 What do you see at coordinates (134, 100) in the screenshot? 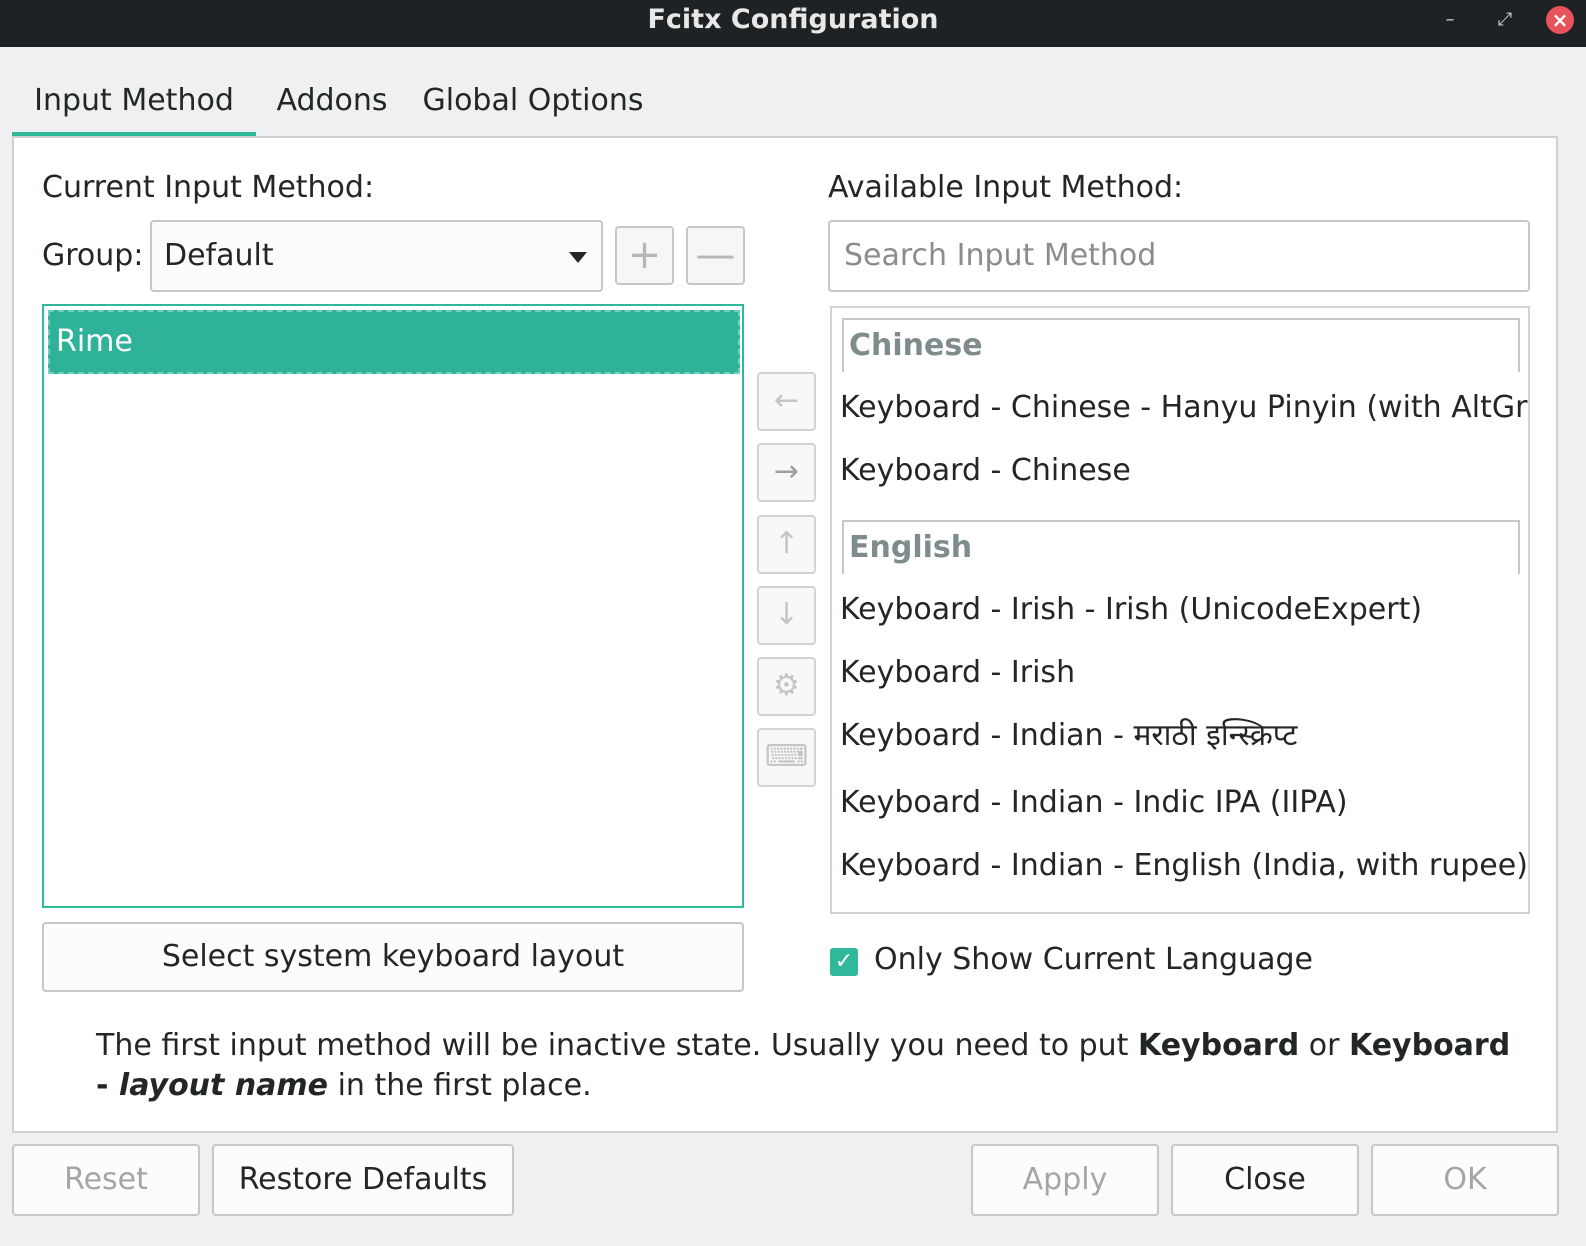
I see `tab-input-method: Input Method` at bounding box center [134, 100].